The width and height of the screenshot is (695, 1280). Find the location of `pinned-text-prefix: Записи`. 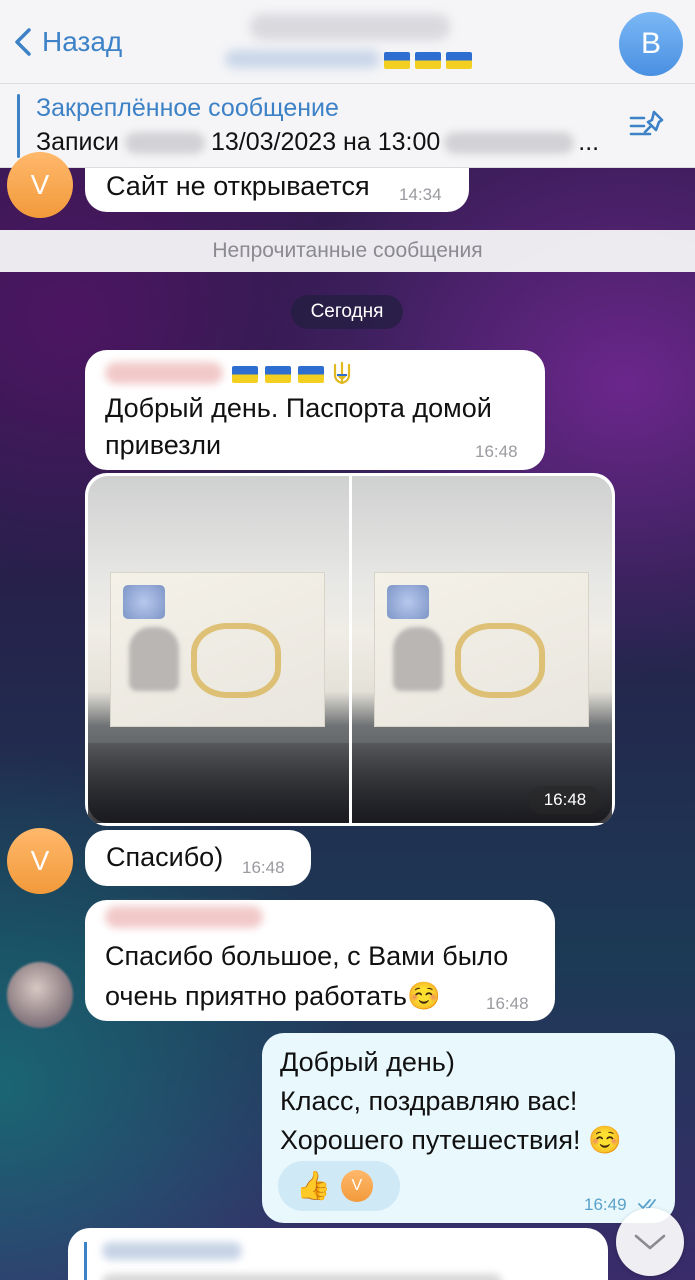

pinned-text-prefix: Записи is located at coordinates (77, 142).